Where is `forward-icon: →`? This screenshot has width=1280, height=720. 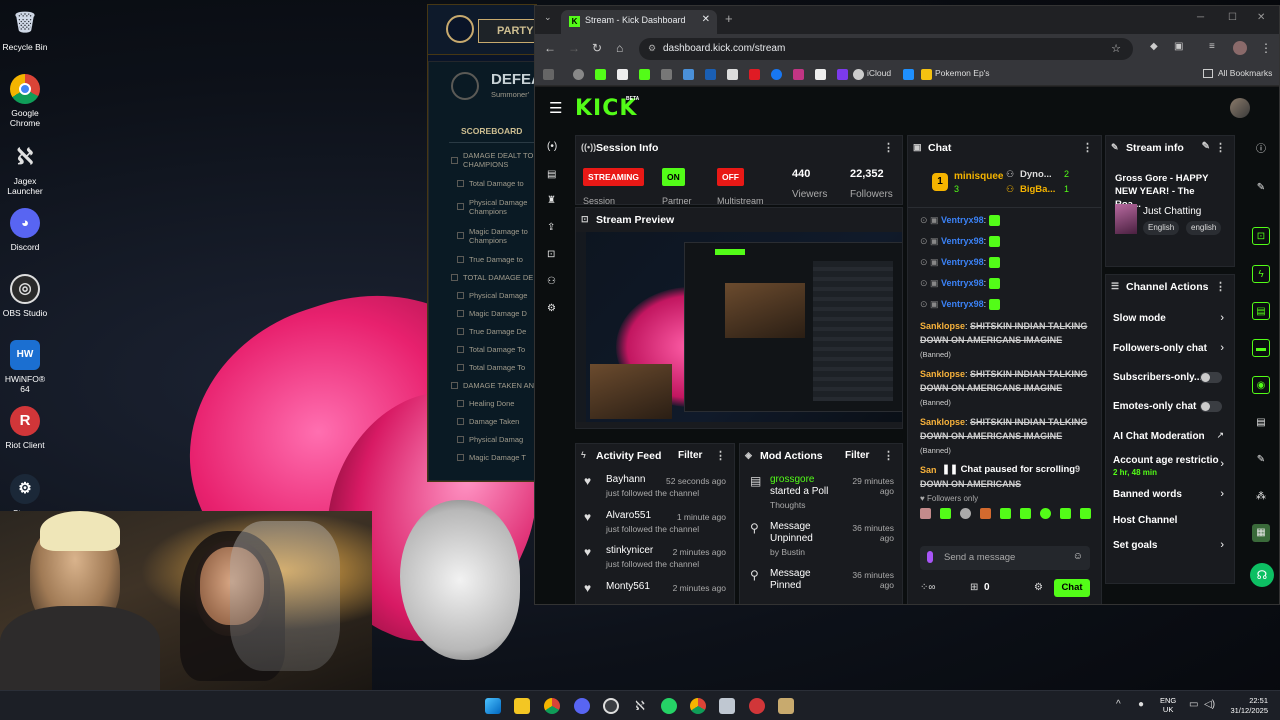
forward-icon: → is located at coordinates (574, 48).